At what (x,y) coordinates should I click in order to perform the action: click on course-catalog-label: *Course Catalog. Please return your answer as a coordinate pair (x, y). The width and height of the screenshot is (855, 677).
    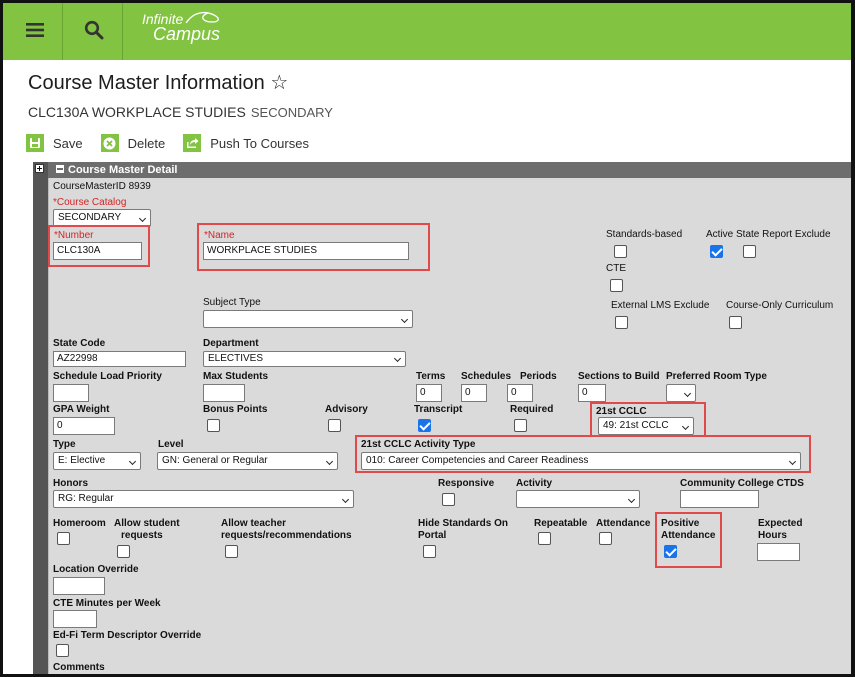
    Looking at the image, I should click on (90, 202).